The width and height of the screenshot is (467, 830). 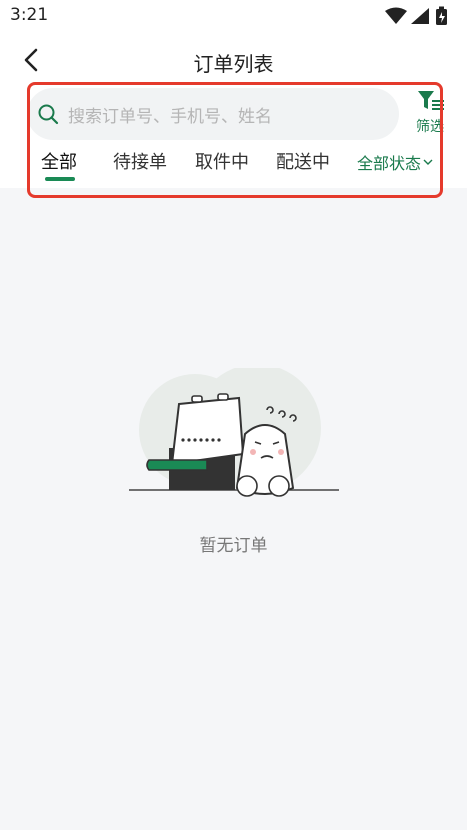 What do you see at coordinates (233, 64) in the screenshot?
I see `page-title: 订单列表` at bounding box center [233, 64].